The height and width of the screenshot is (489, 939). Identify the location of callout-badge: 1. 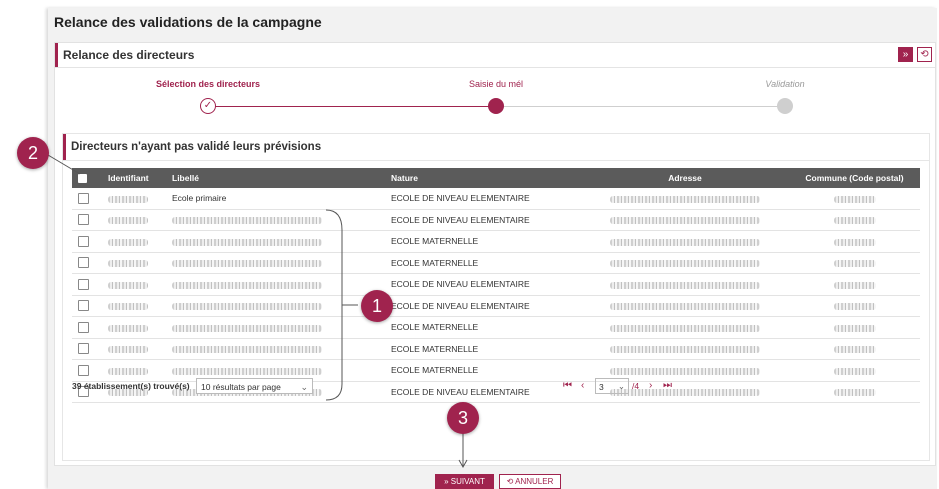
(377, 306).